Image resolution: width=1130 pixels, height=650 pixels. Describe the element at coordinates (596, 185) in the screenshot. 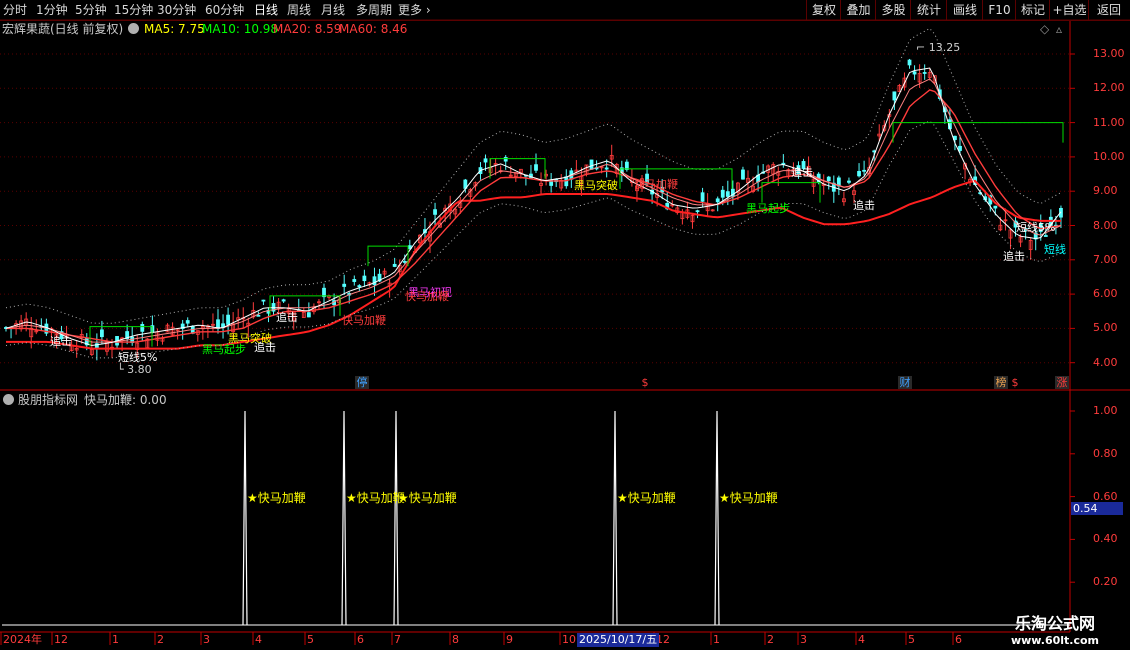

I see `signal-label: 黑马突破` at that location.